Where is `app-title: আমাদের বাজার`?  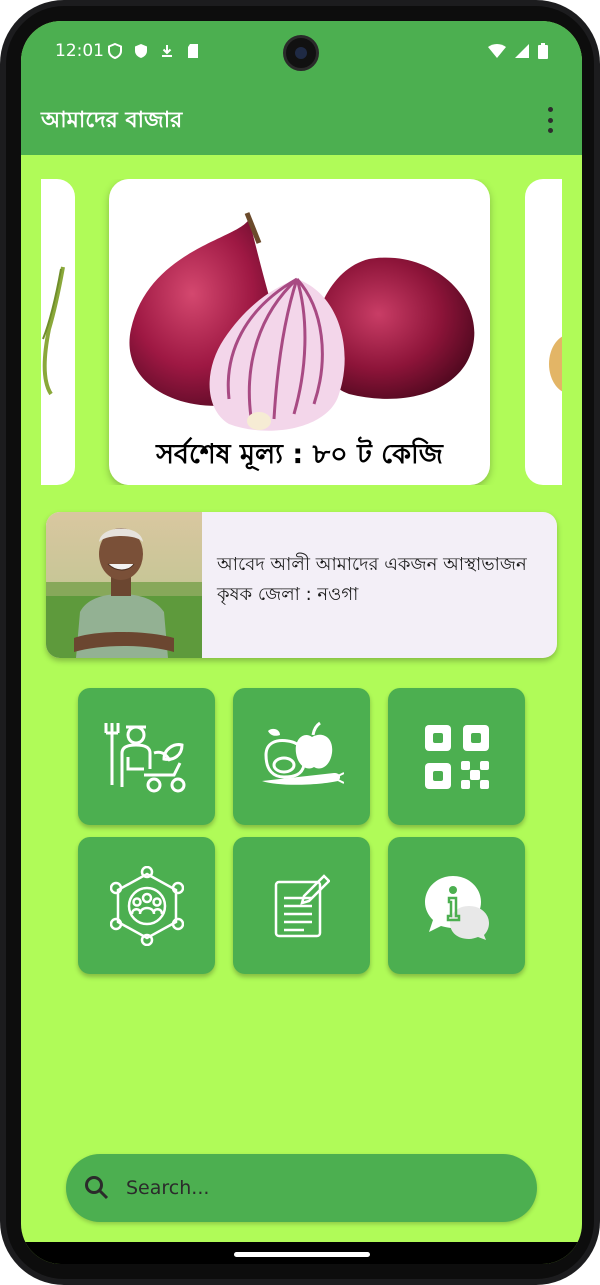 app-title: আমাদের বাজার is located at coordinates (112, 120).